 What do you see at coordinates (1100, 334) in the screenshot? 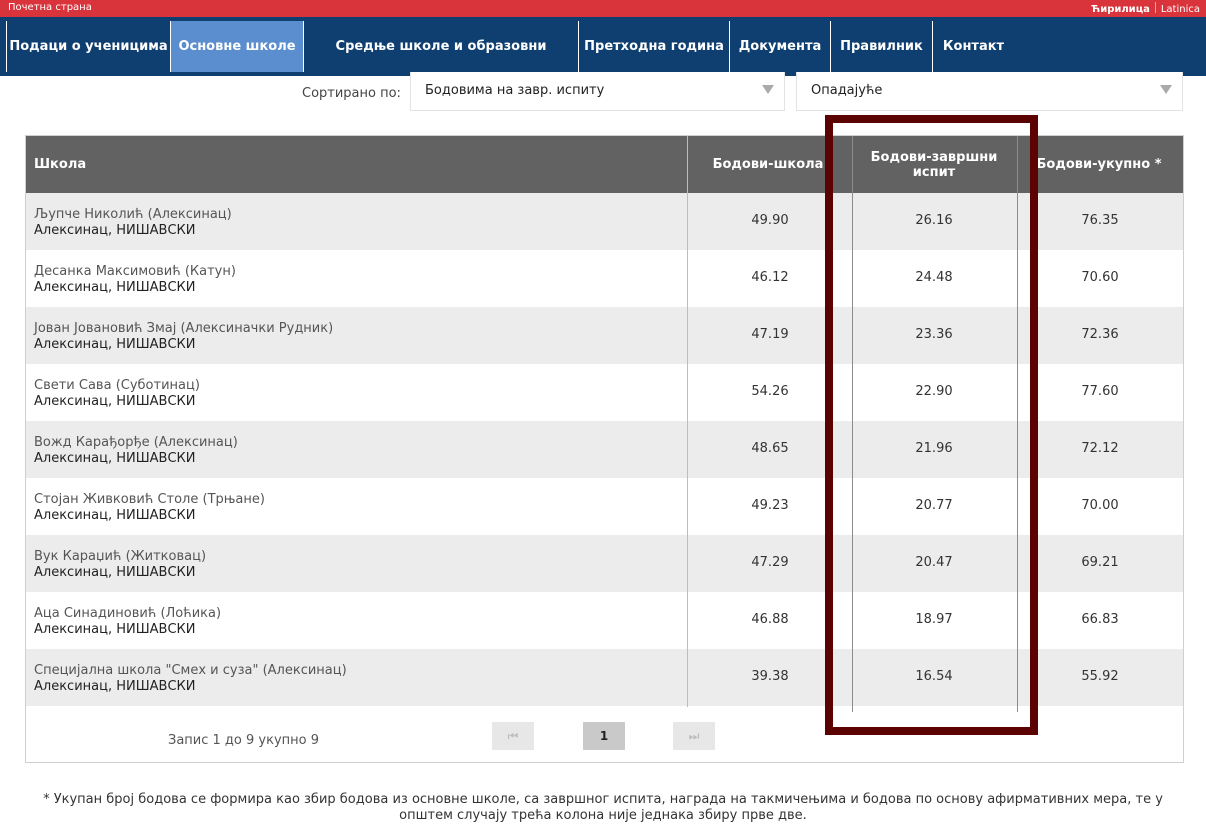
I see `points-total: 72.36` at bounding box center [1100, 334].